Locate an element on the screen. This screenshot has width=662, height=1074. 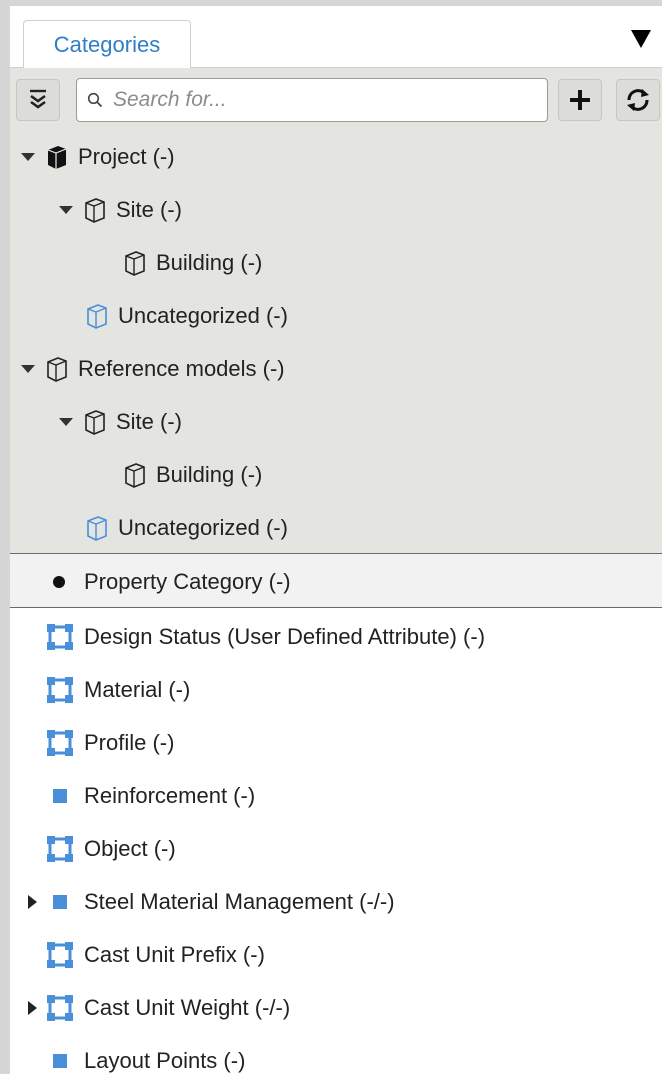
property-item-label: Layout Points (-) is located at coordinates (165, 1060).